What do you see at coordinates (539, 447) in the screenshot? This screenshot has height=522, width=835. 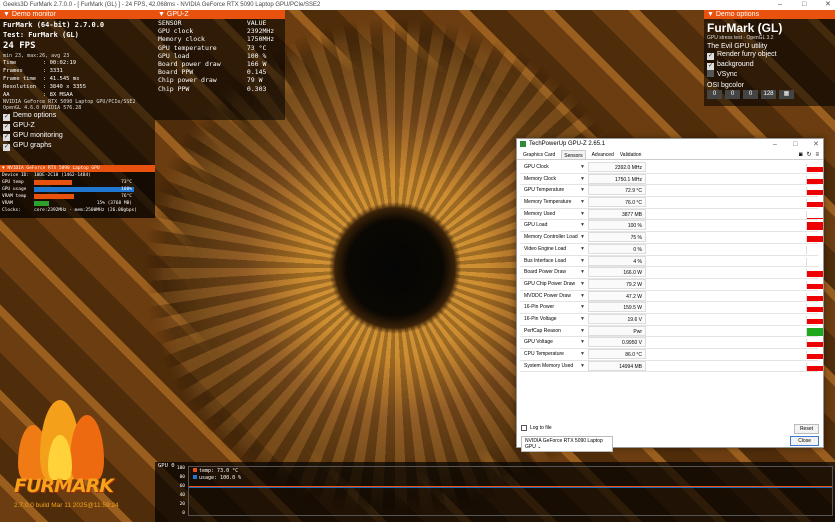 I see `chevron-down-icon: ⌄` at bounding box center [539, 447].